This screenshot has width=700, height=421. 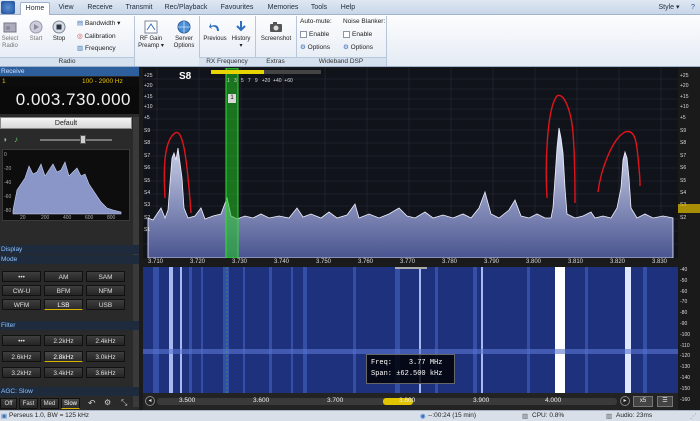 I want to click on calibration-label: Calibration, so click(x=100, y=36).